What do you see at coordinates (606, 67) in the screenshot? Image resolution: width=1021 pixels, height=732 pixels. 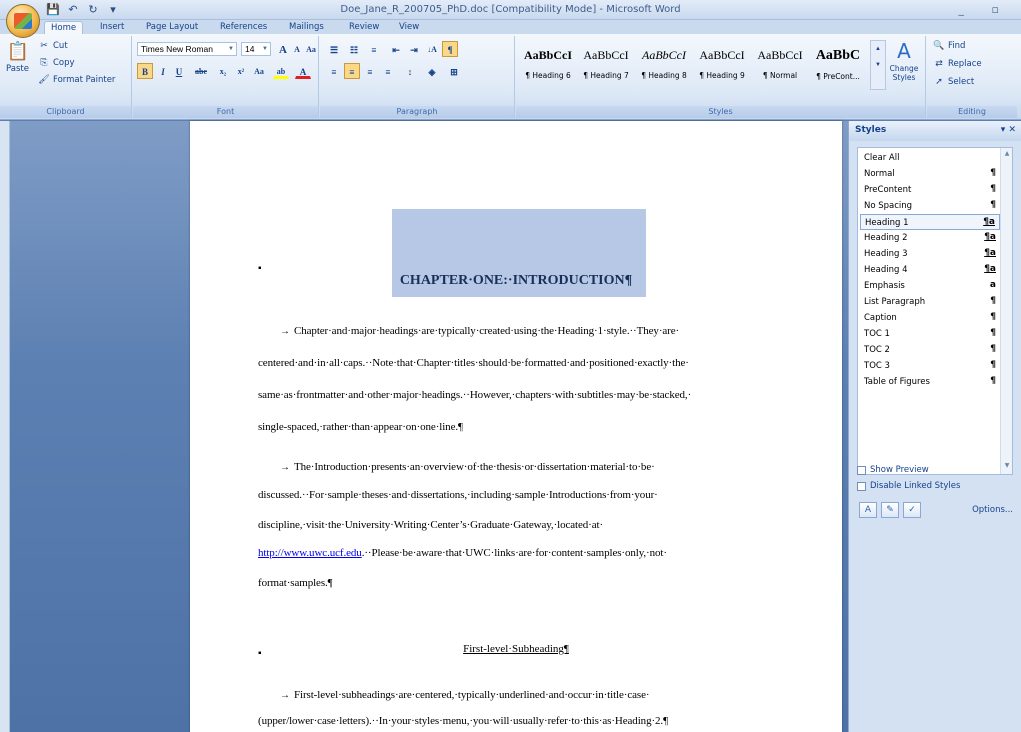 I see `style-tile-heading-7: AaBbCcI ¶ Heading 7` at bounding box center [606, 67].